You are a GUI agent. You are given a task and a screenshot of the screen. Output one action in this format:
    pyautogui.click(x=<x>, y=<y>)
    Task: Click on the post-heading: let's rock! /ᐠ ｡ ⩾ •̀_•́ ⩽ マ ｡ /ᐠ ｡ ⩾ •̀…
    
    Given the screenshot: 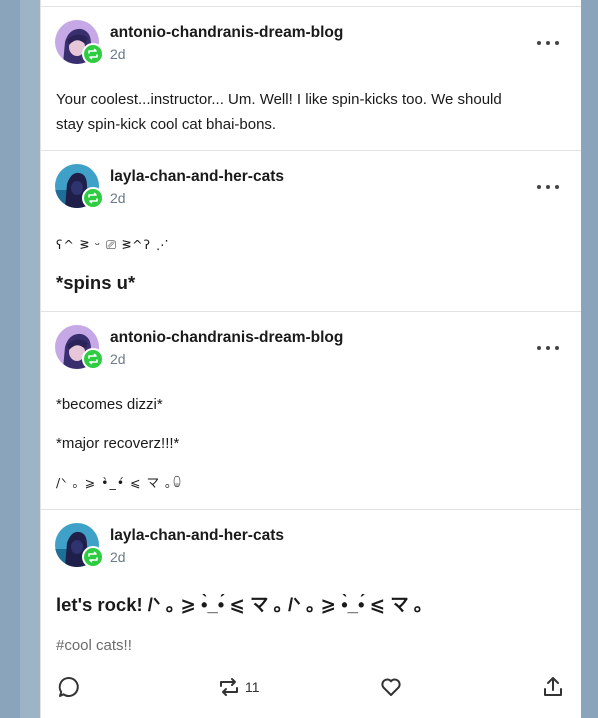 What is the action you would take?
    pyautogui.click(x=240, y=604)
    